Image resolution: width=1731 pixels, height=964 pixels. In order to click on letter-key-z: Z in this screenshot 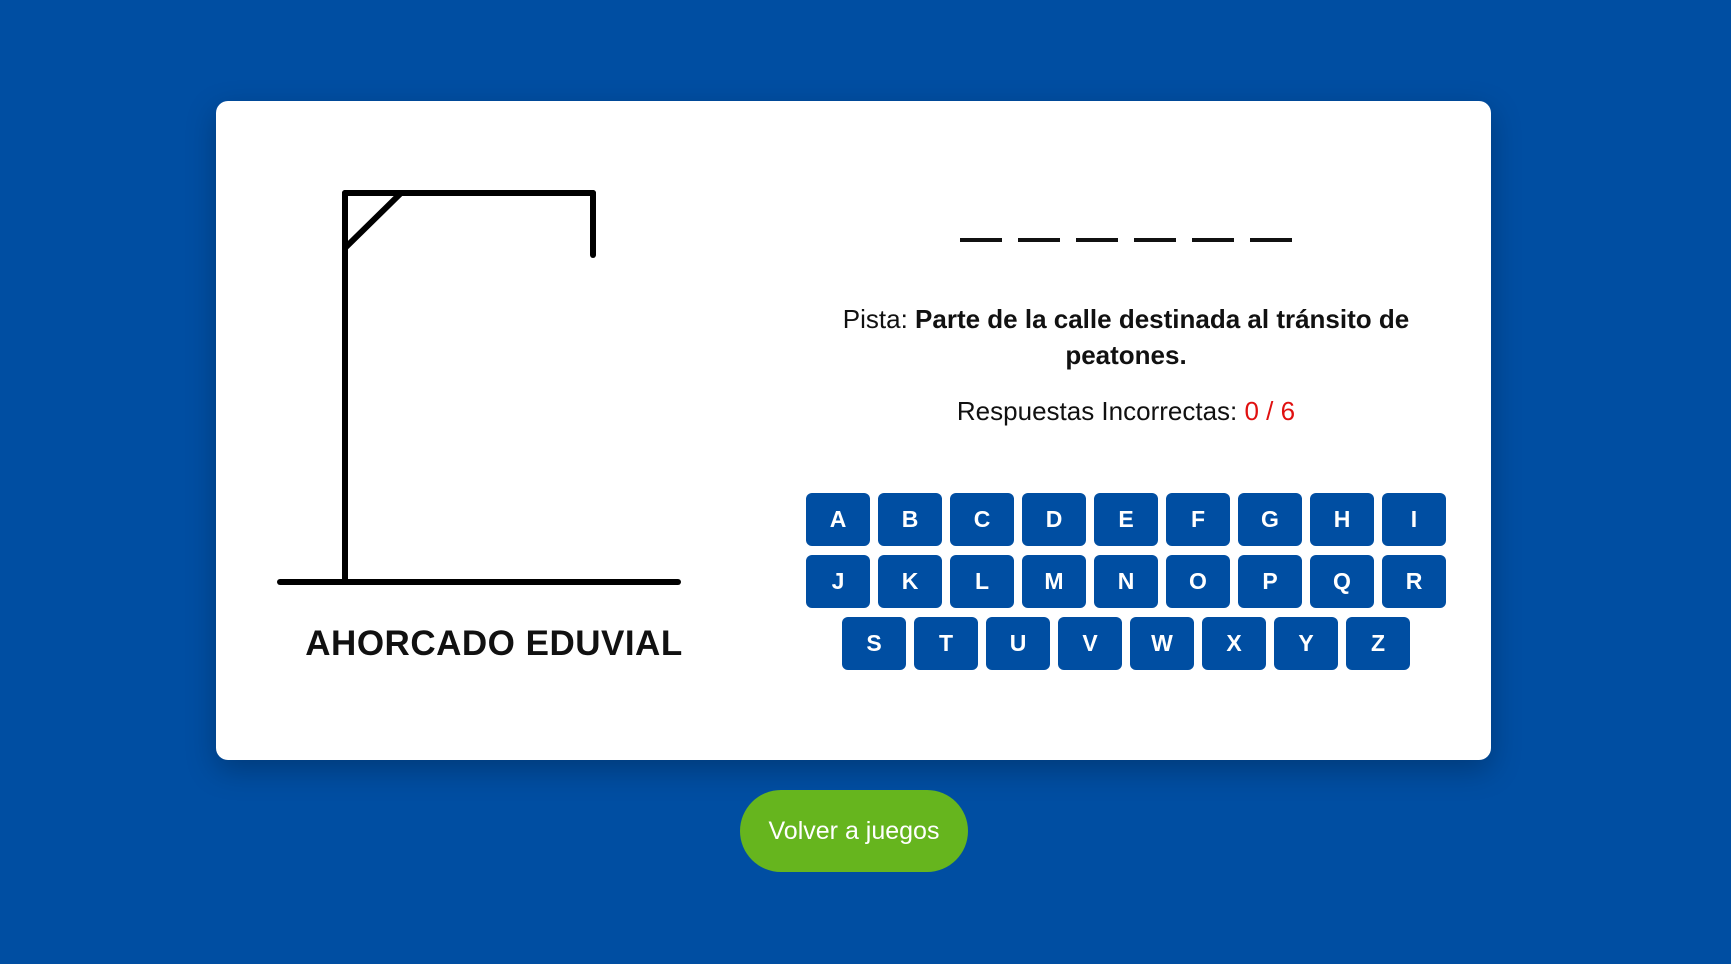, I will do `click(1378, 643)`.